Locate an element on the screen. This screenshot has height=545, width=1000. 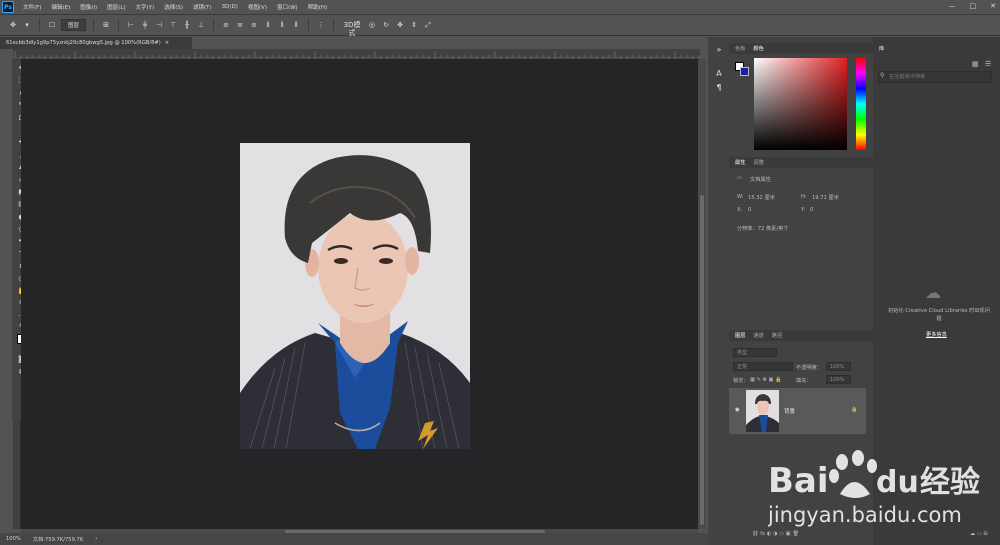
status-arrow-icon: › is located at coordinates (96, 539).